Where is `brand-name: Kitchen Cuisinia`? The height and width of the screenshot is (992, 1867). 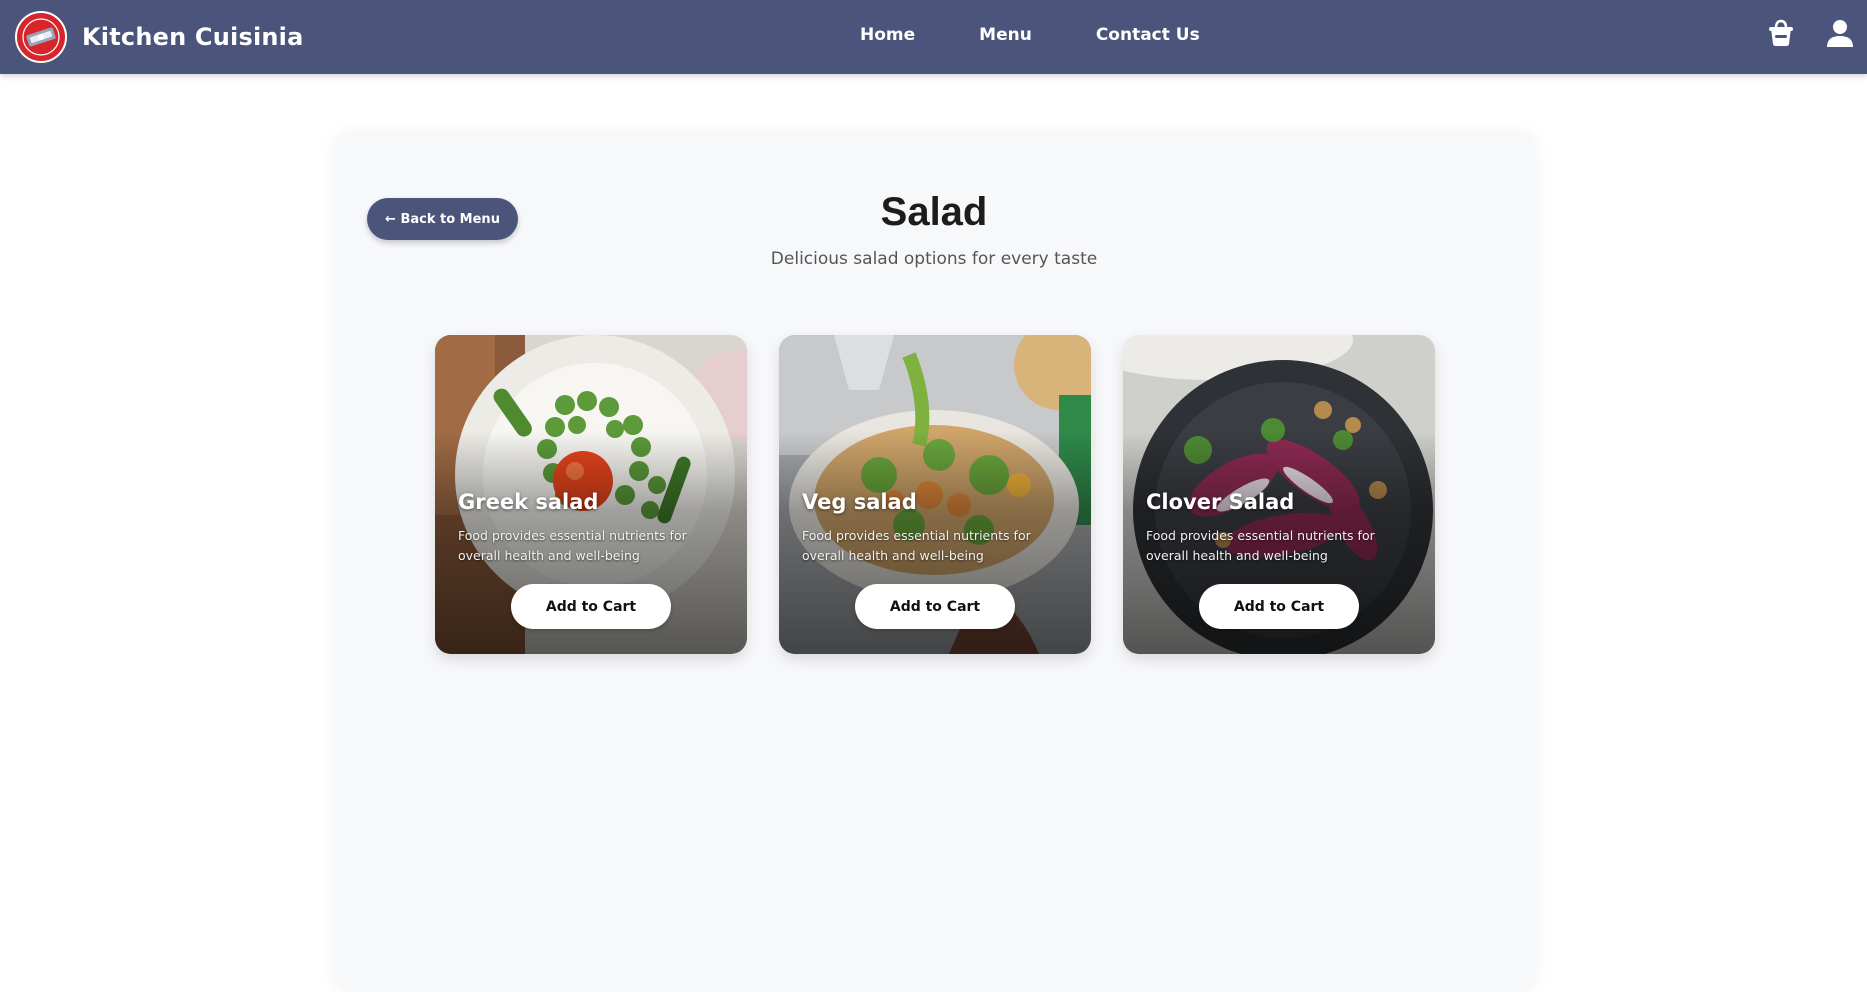 brand-name: Kitchen Cuisinia is located at coordinates (193, 37).